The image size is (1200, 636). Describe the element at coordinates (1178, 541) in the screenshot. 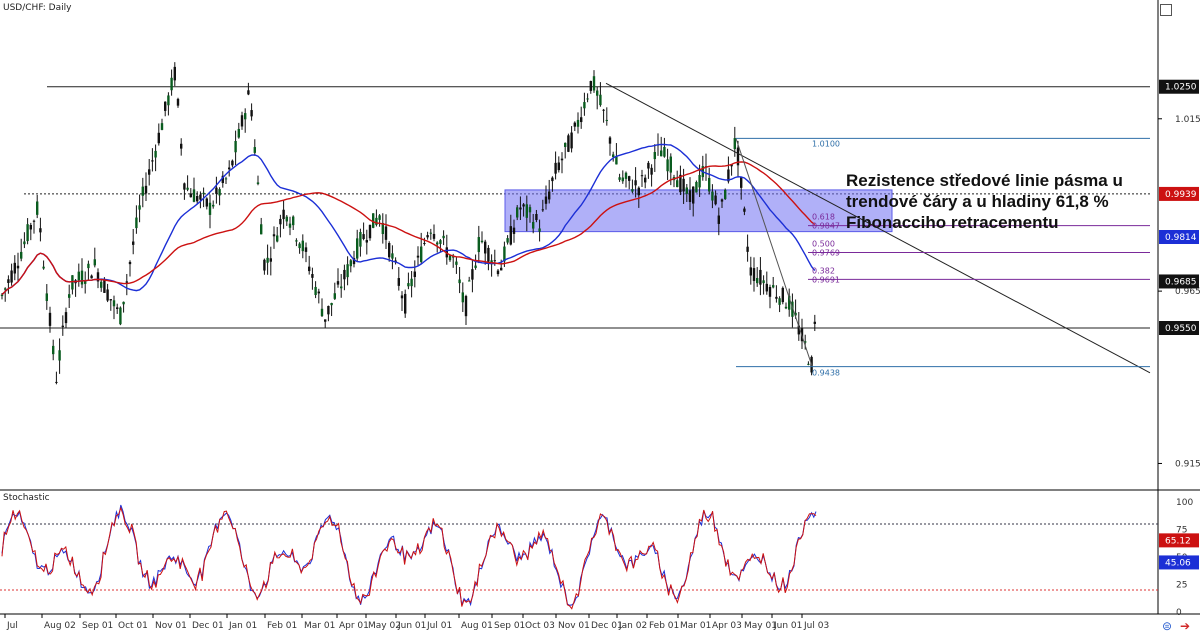

I see `stochastic-tag-label: 65.12` at that location.